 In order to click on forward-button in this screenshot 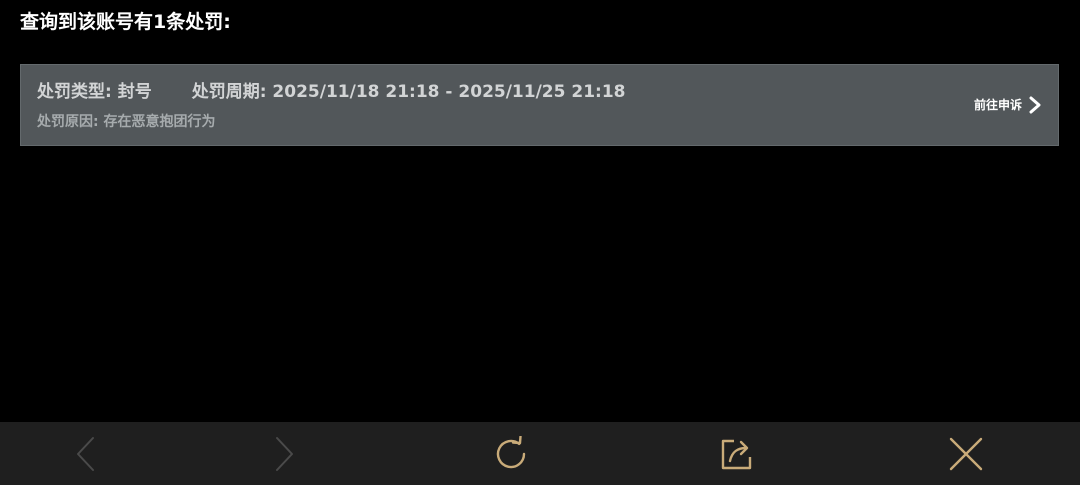, I will do `click(284, 453)`.